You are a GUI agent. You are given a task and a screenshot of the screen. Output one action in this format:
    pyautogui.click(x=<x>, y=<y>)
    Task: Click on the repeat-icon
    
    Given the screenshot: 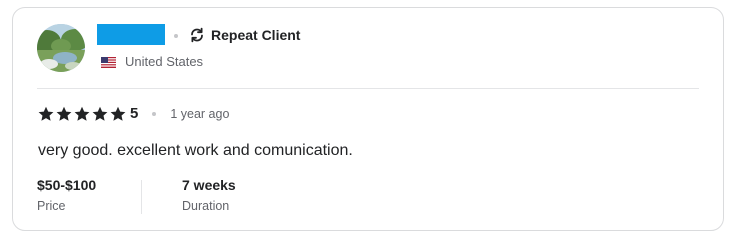 What is the action you would take?
    pyautogui.click(x=197, y=35)
    